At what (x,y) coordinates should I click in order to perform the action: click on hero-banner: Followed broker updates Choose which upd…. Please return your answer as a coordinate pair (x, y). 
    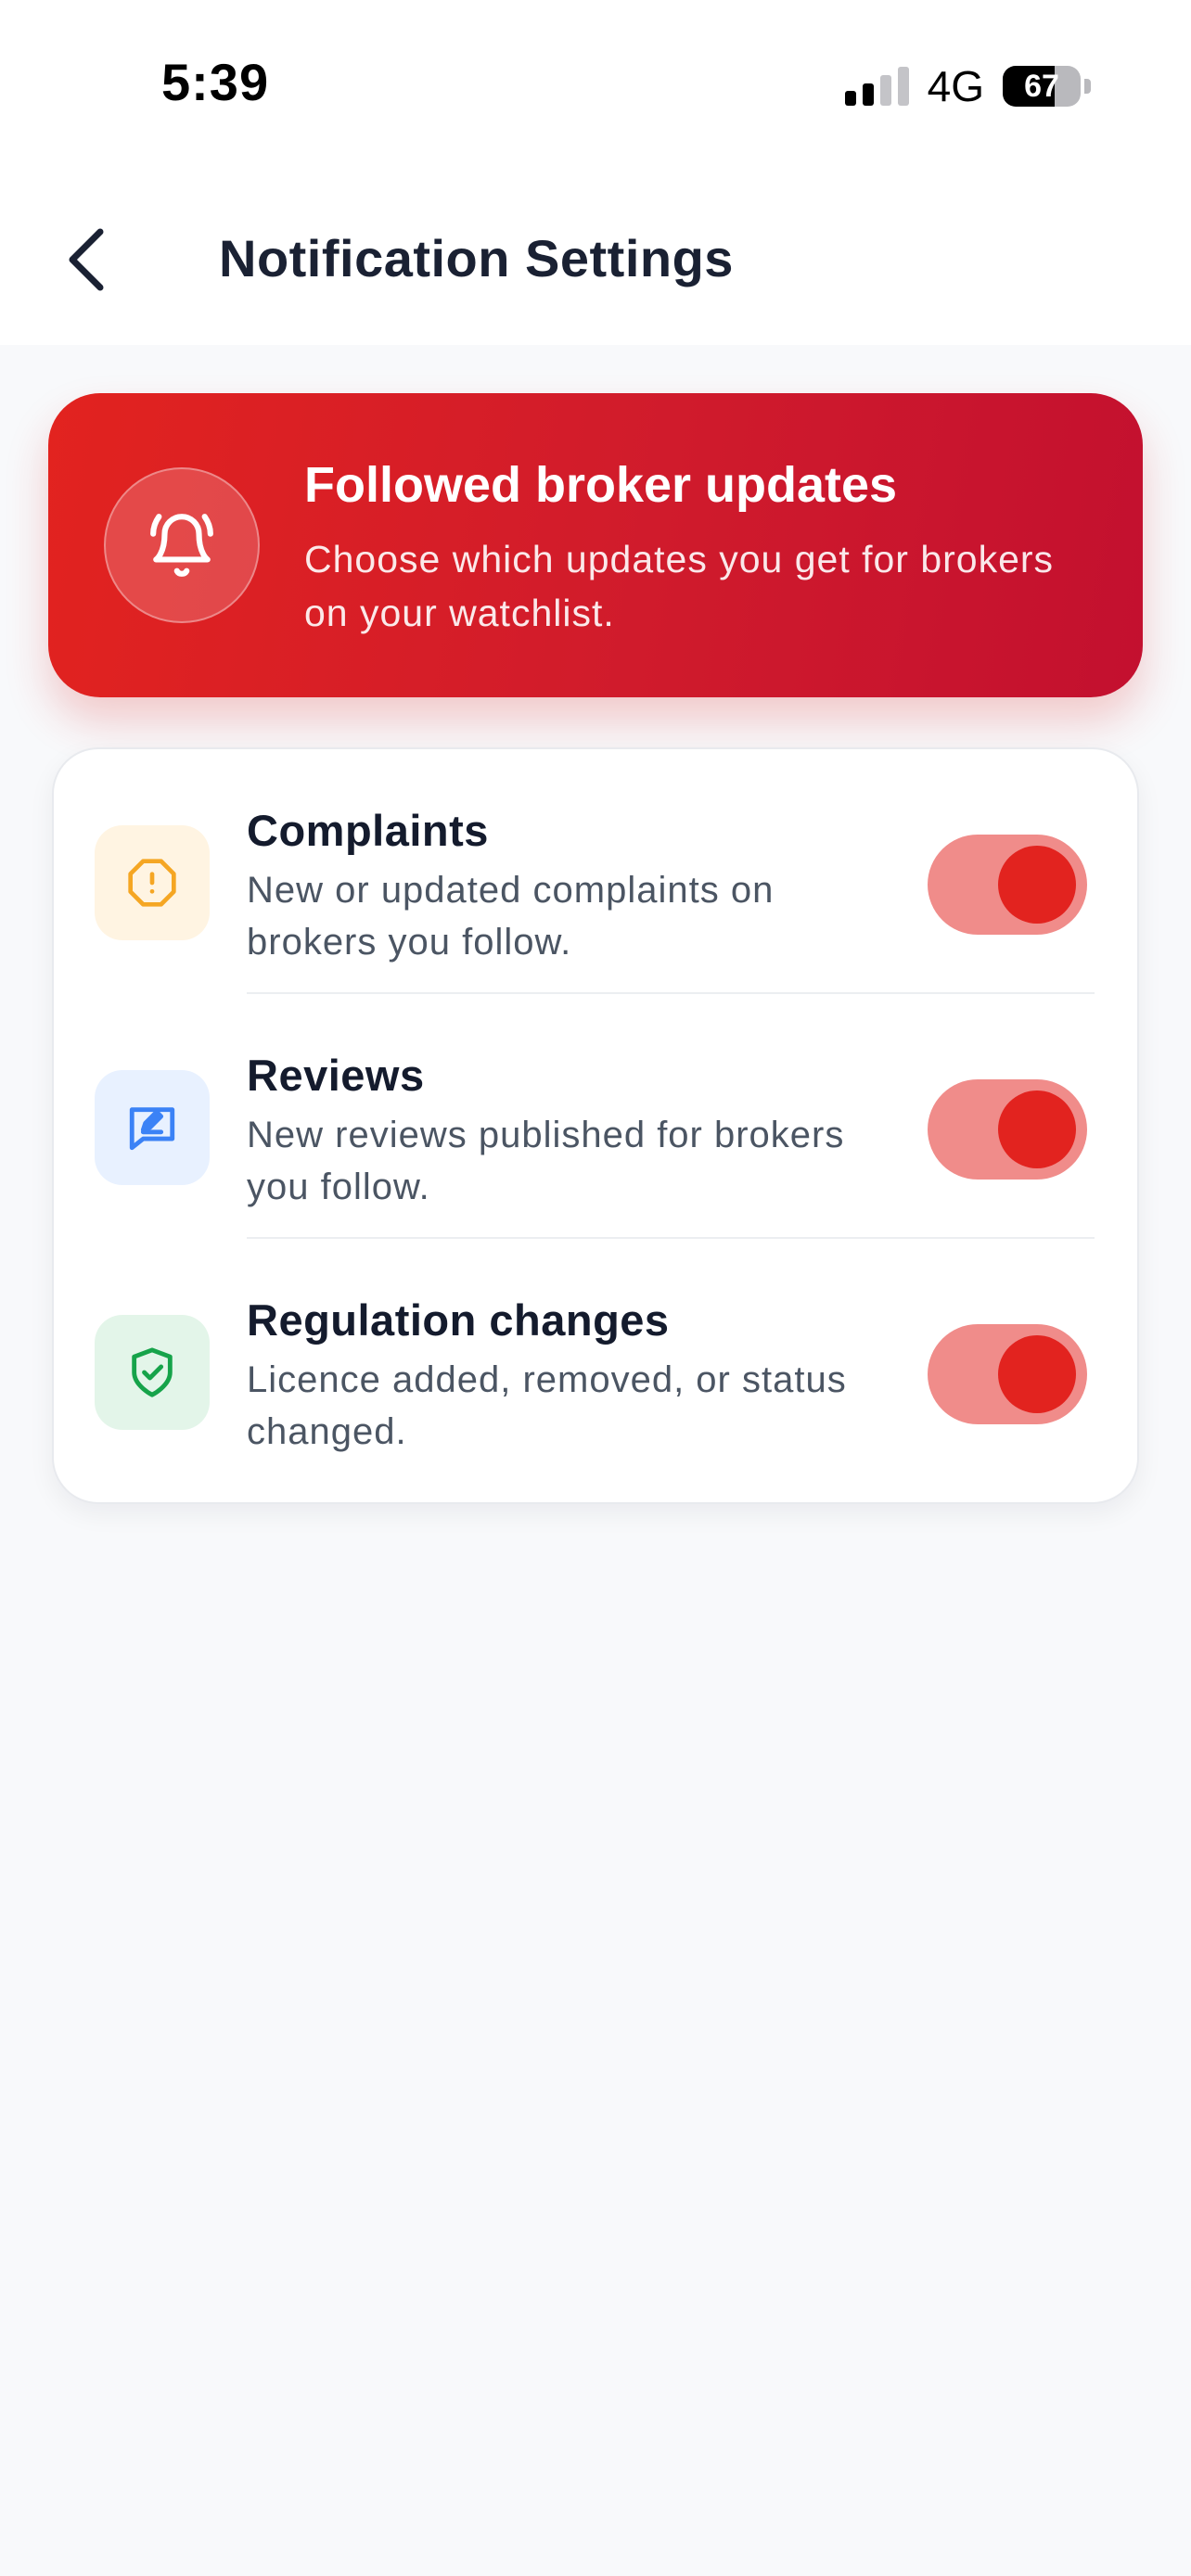
    Looking at the image, I should click on (595, 545).